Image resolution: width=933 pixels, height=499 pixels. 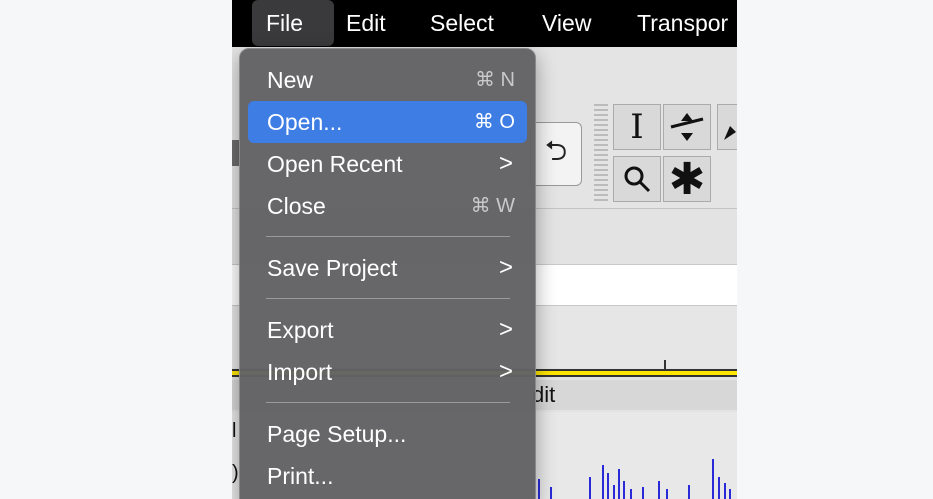 What do you see at coordinates (730, 133) in the screenshot?
I see `pencil-icon` at bounding box center [730, 133].